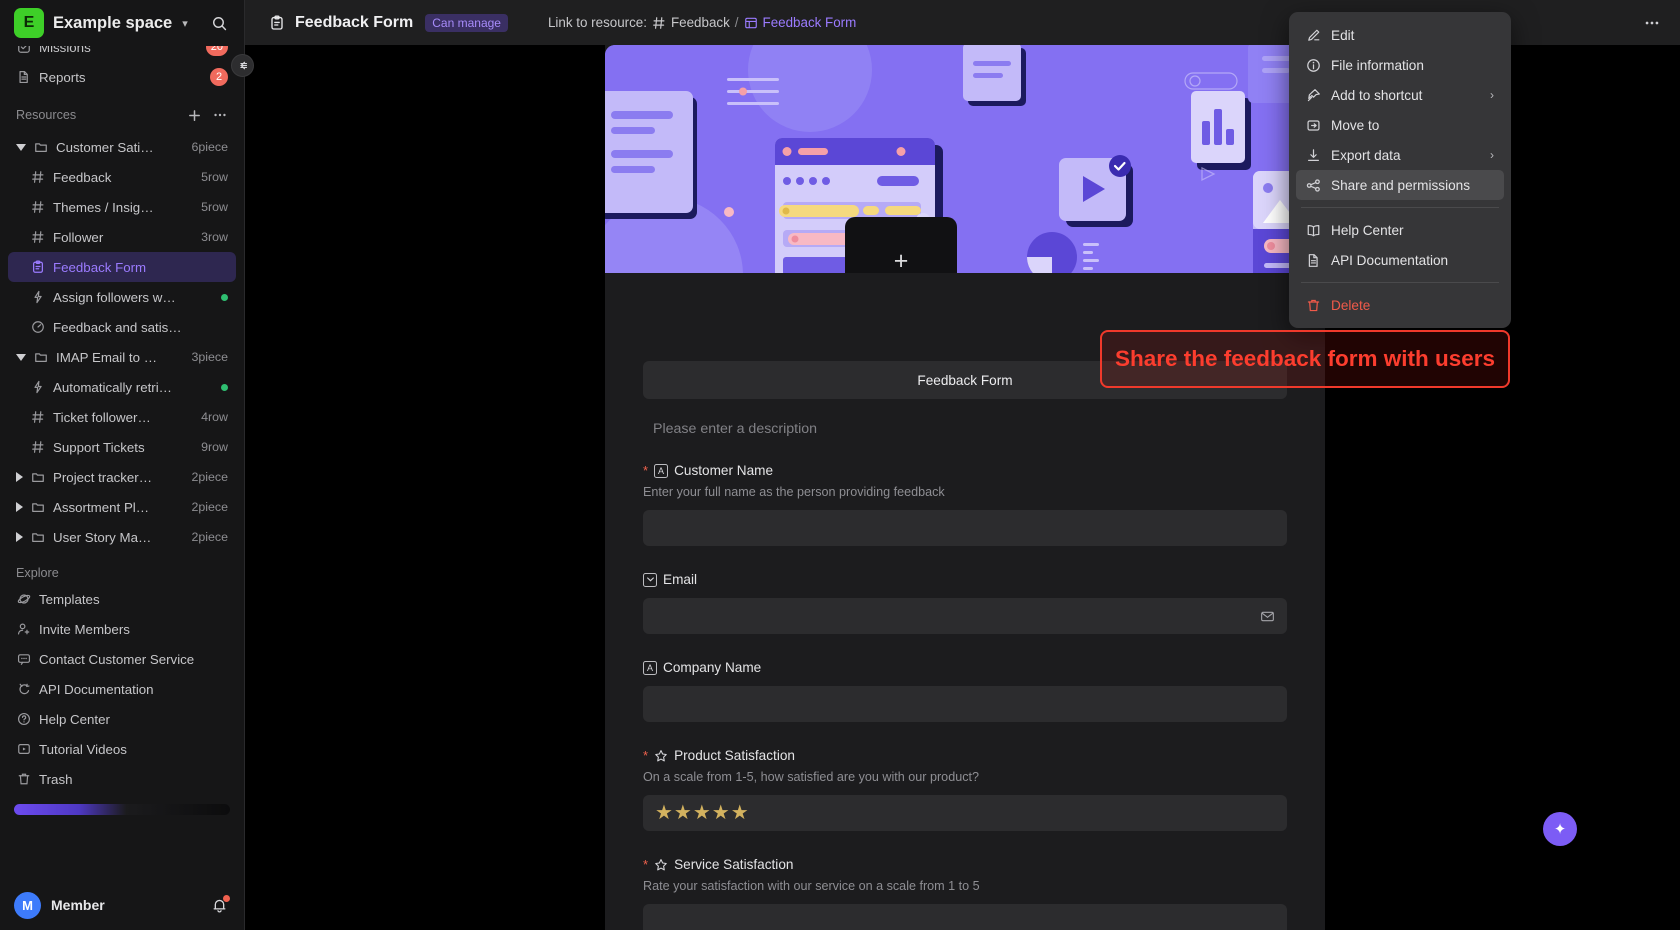 The height and width of the screenshot is (930, 1680). I want to click on sidebar-group-customer-satisfaction: Customer Sati… 6piece, so click(122, 147).